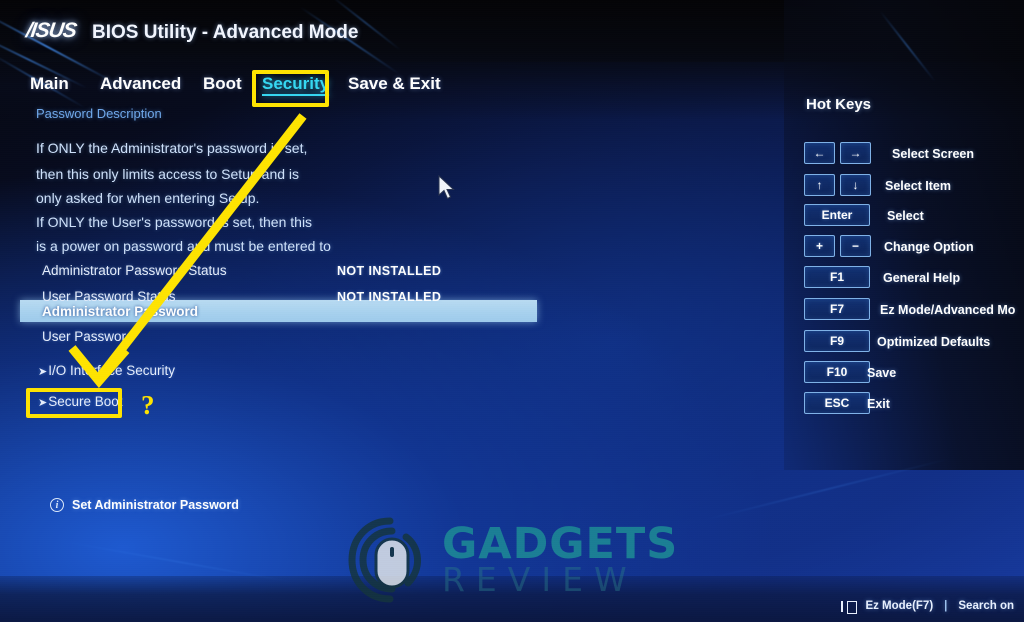 Image resolution: width=1024 pixels, height=622 pixels. What do you see at coordinates (394, 84) in the screenshot?
I see `tab-save-exit: Save & Exit` at bounding box center [394, 84].